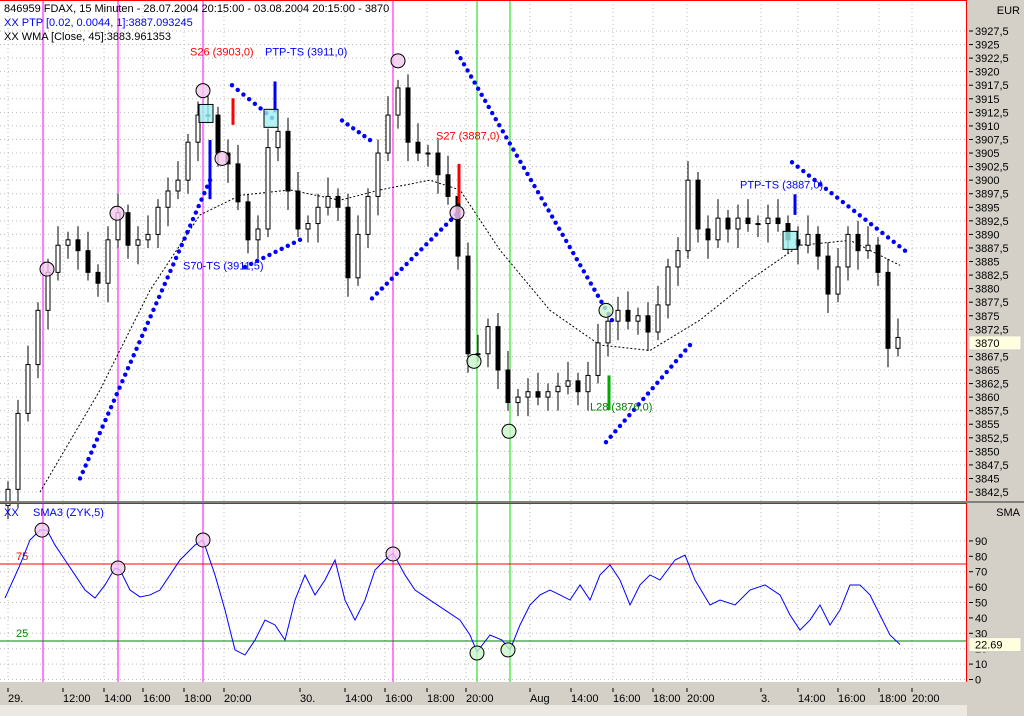  Describe the element at coordinates (15, 699) in the screenshot. I see `time-tick-label: 29.` at that location.